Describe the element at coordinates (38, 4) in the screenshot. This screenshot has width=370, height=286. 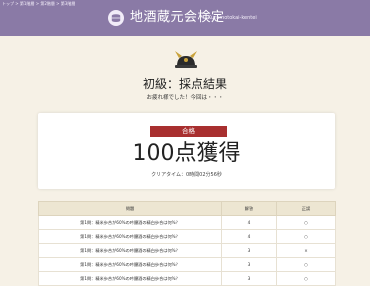
I see `breadcrumb: トップ > 第1階層 > 第2階層 > 第3階層` at that location.